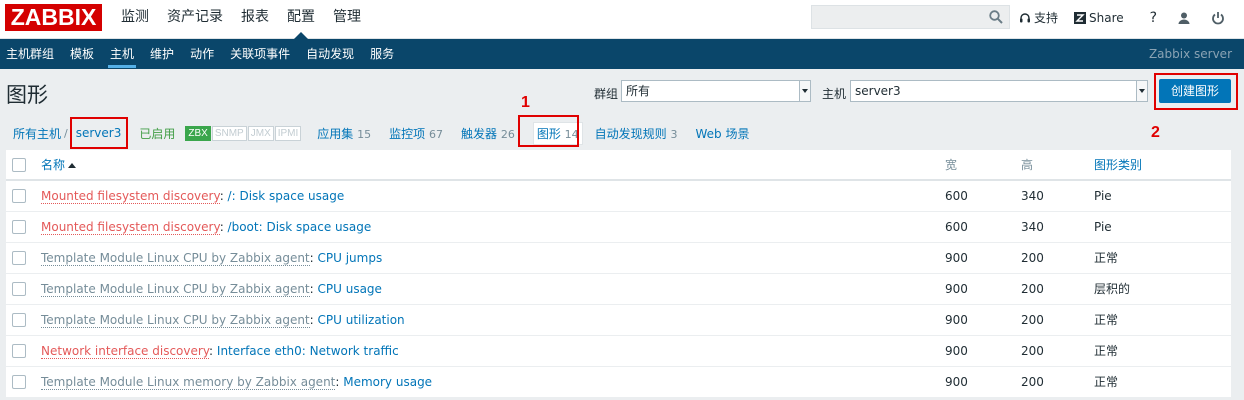 This screenshot has width=1244, height=400. What do you see at coordinates (1080, 17) in the screenshot?
I see `share-z-icon` at bounding box center [1080, 17].